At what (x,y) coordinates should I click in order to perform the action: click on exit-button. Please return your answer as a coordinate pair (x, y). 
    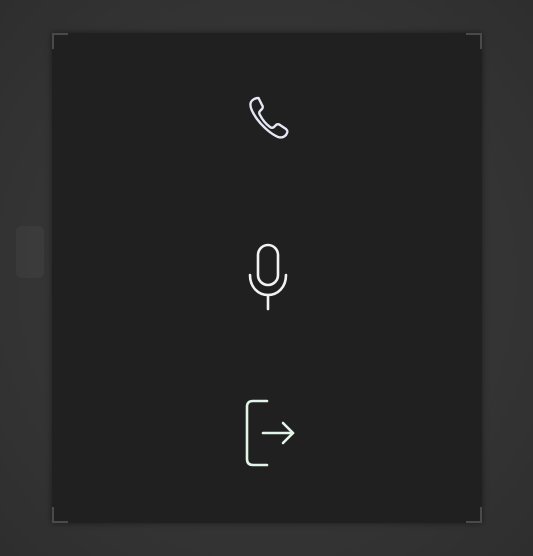
    Looking at the image, I should click on (268, 431).